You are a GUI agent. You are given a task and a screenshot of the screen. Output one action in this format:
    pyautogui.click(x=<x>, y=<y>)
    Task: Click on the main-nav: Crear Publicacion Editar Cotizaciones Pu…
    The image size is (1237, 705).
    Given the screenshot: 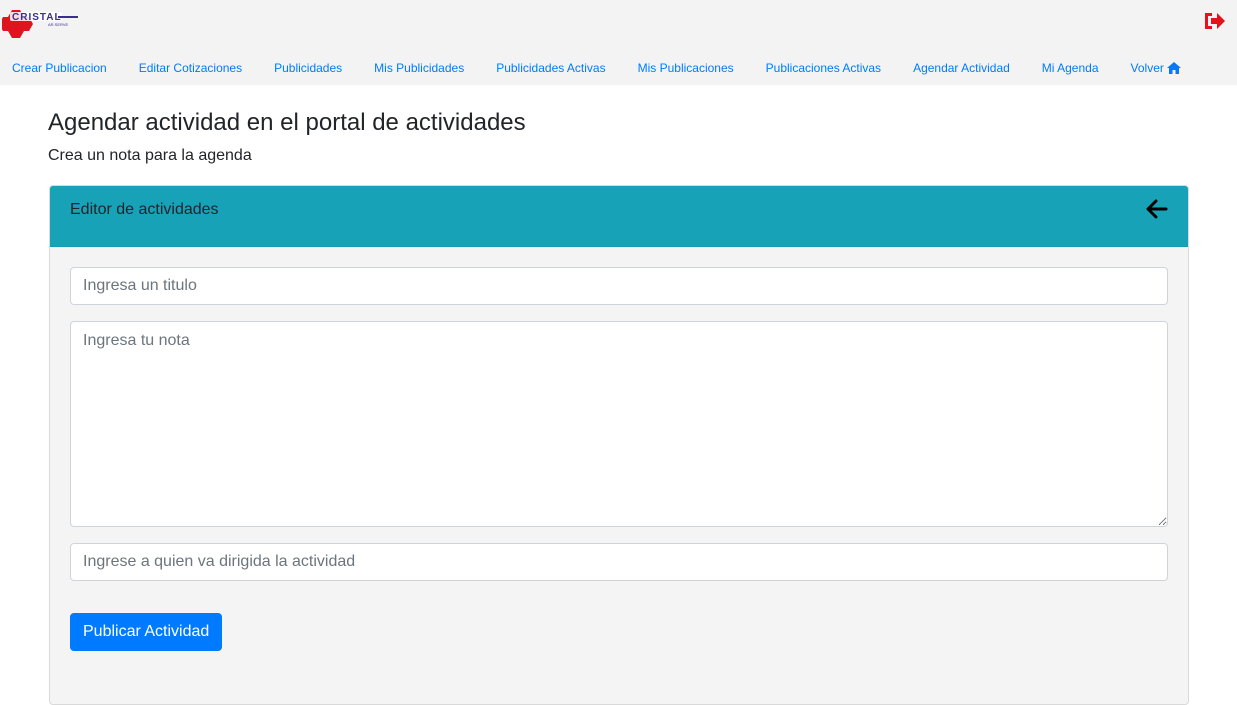 What is the action you would take?
    pyautogui.click(x=598, y=68)
    